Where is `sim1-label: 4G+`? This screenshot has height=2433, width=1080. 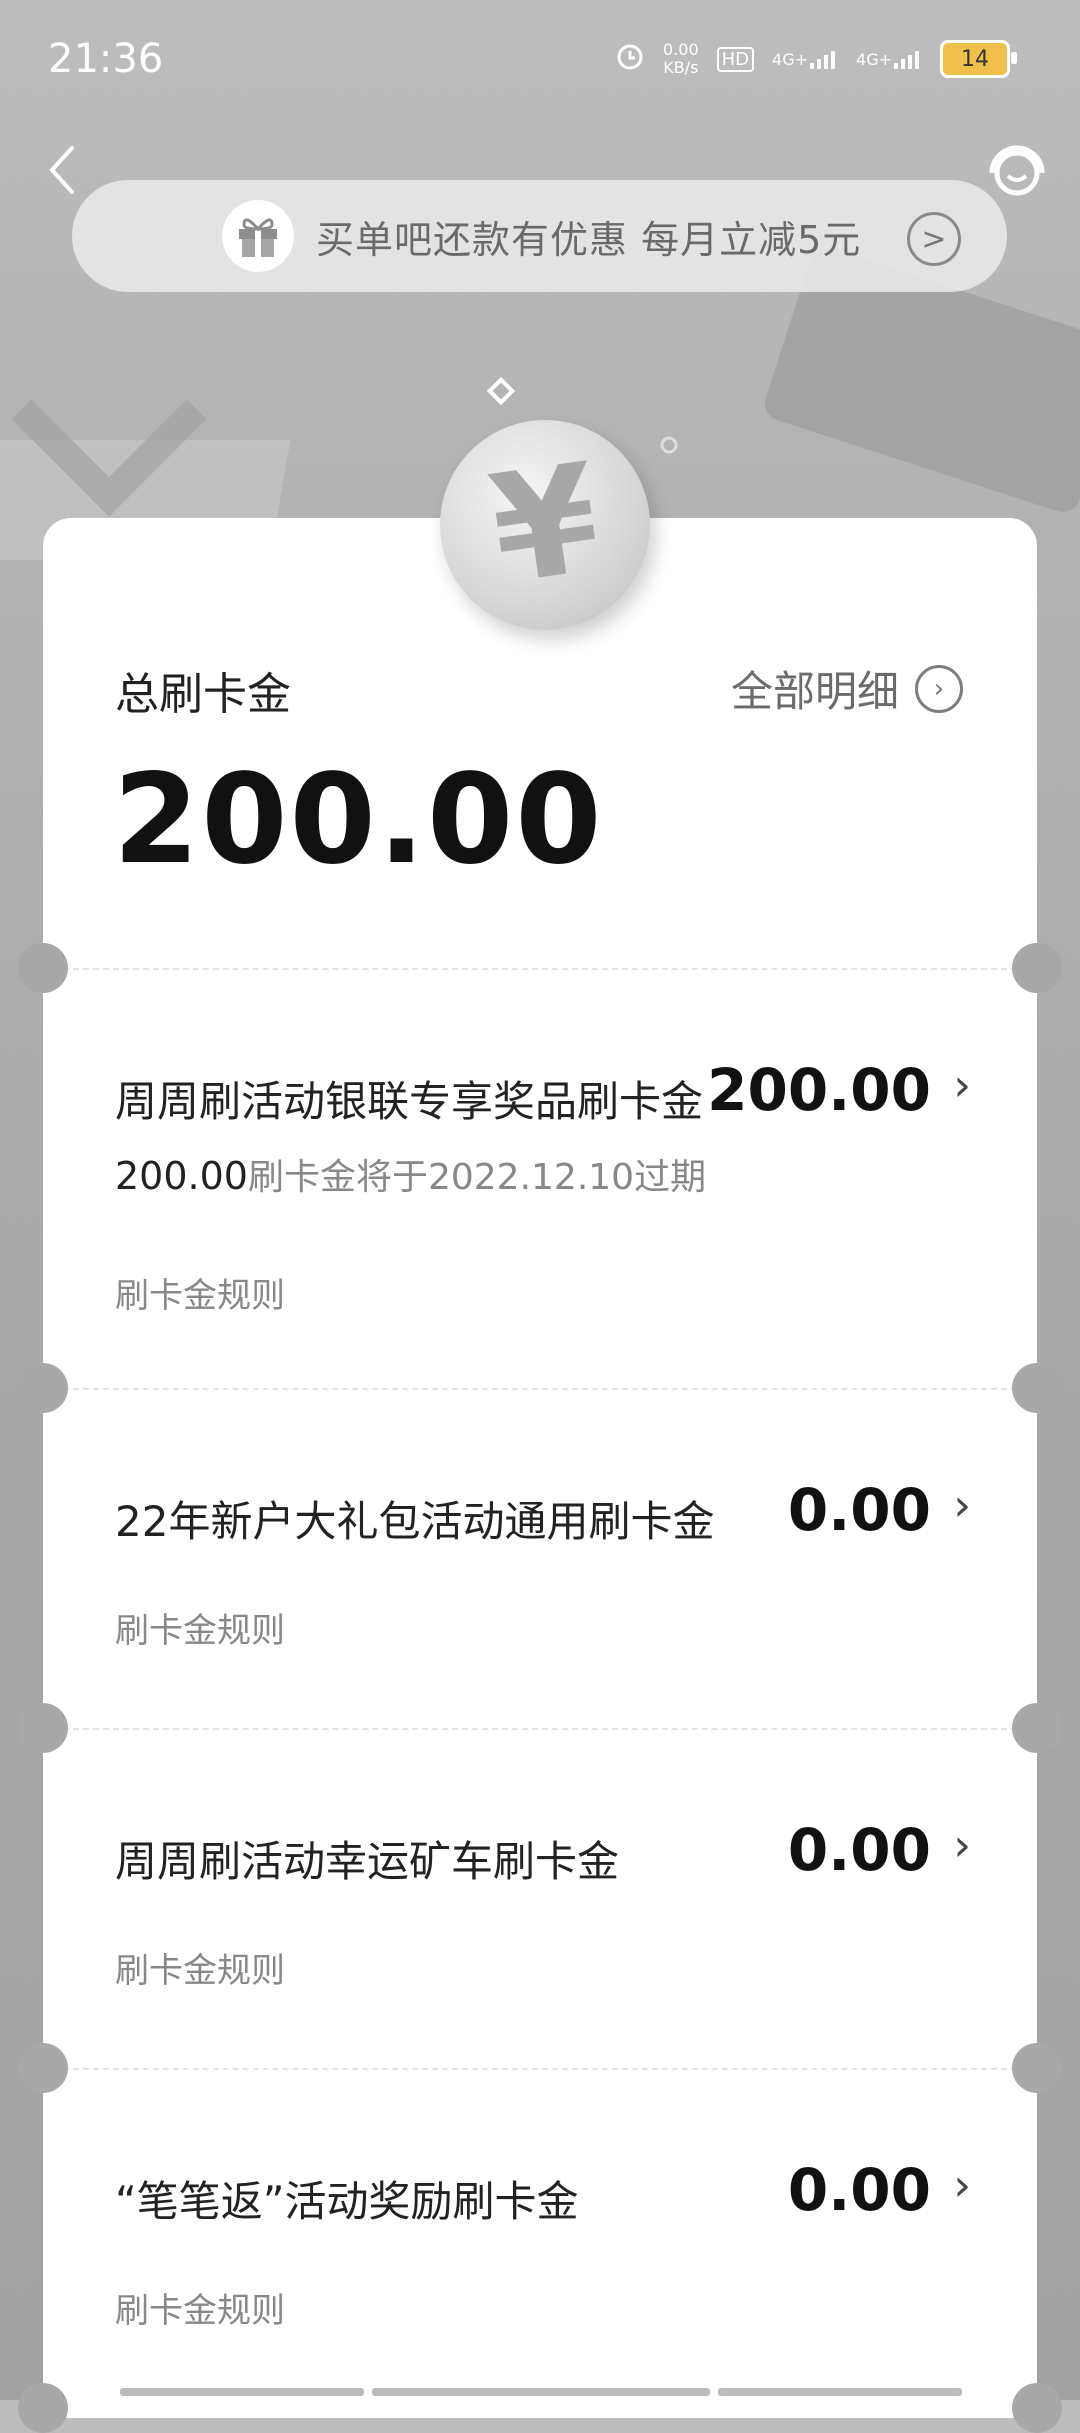
sim1-label: 4G+ is located at coordinates (790, 59).